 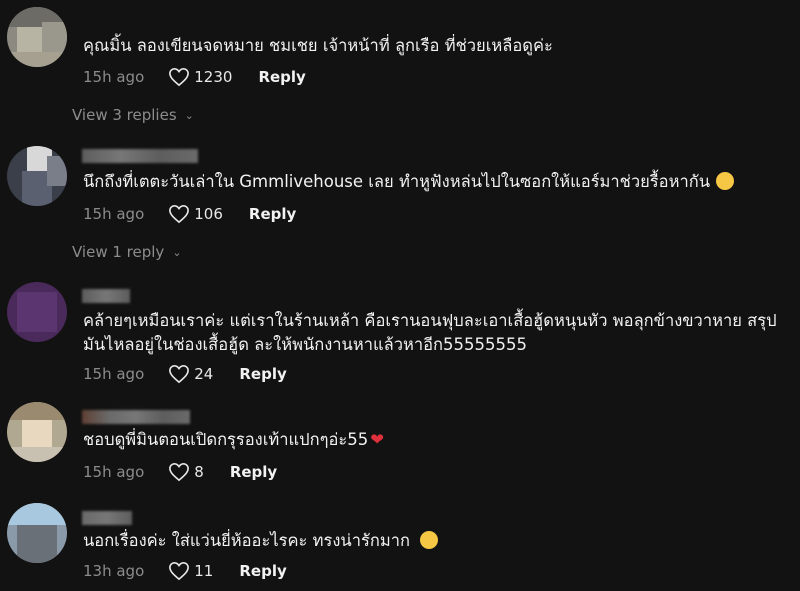 I want to click on comment-meta: 15h ago 24 Reply, so click(x=185, y=374).